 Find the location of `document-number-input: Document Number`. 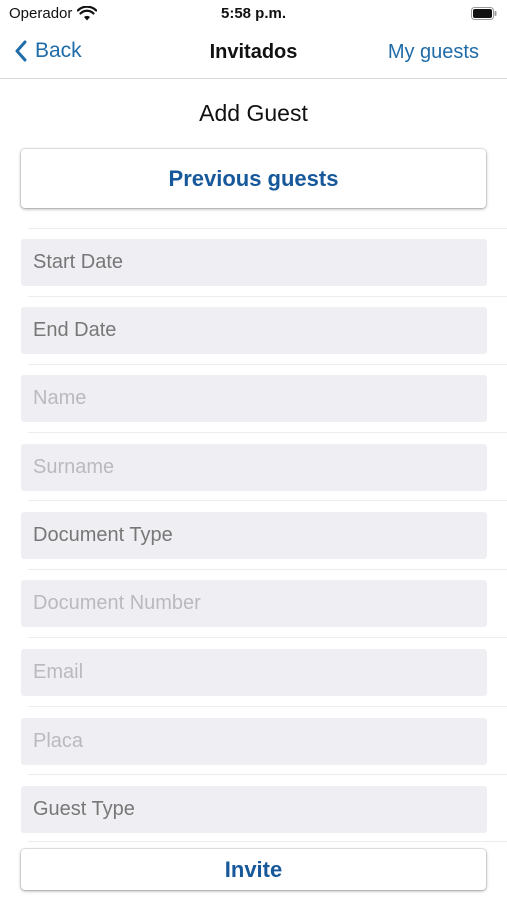

document-number-input: Document Number is located at coordinates (254, 603).